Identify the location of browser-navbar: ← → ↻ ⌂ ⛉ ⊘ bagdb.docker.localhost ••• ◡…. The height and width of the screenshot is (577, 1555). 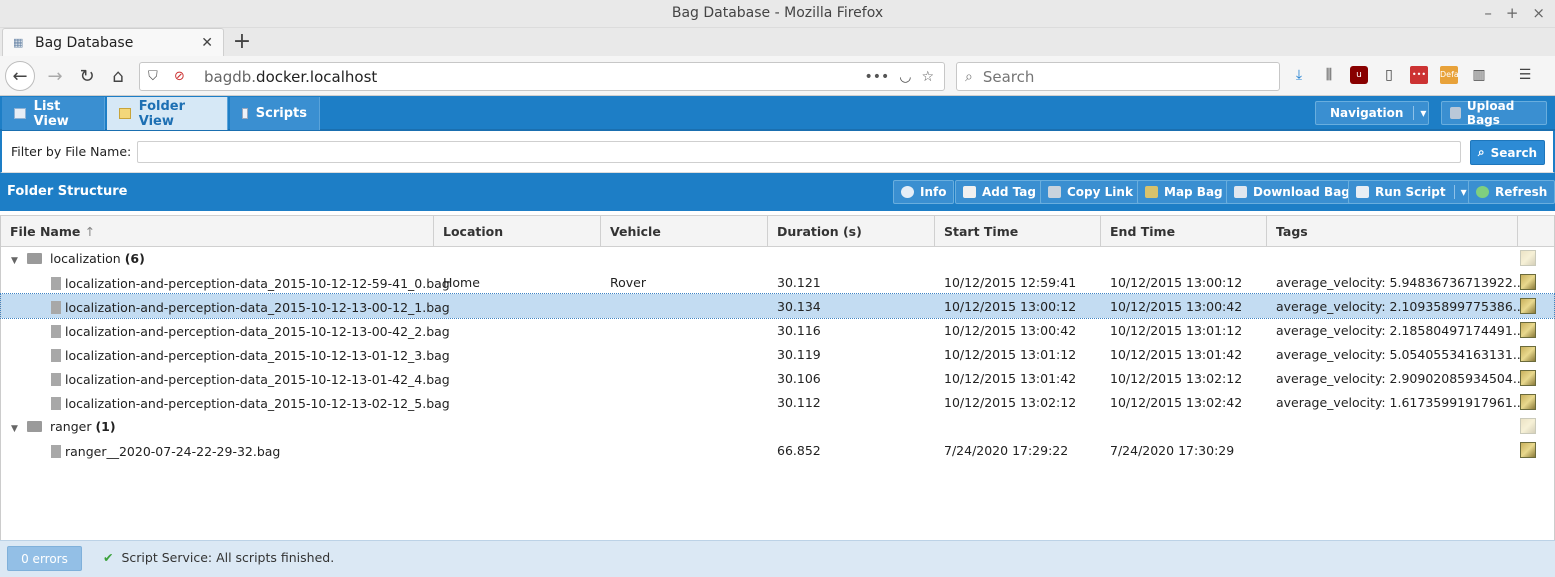
(777, 76).